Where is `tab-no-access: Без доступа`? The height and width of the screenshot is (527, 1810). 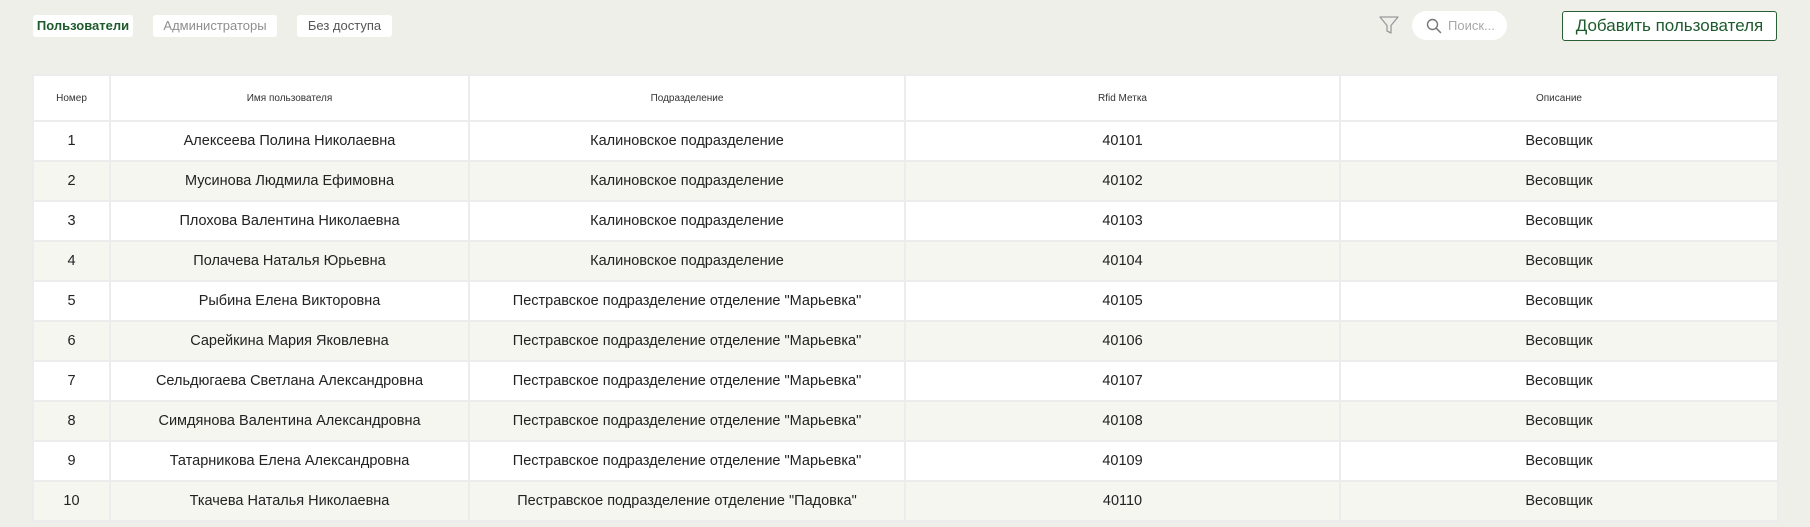 tab-no-access: Без доступа is located at coordinates (344, 26).